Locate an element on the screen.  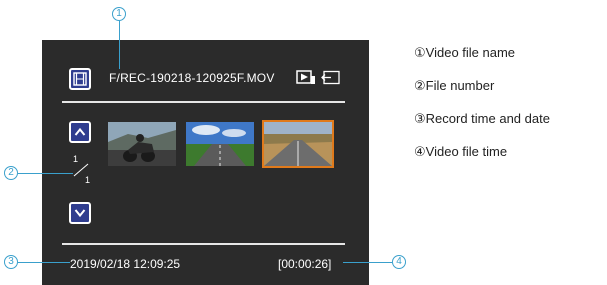
top-divider is located at coordinates (203, 102).